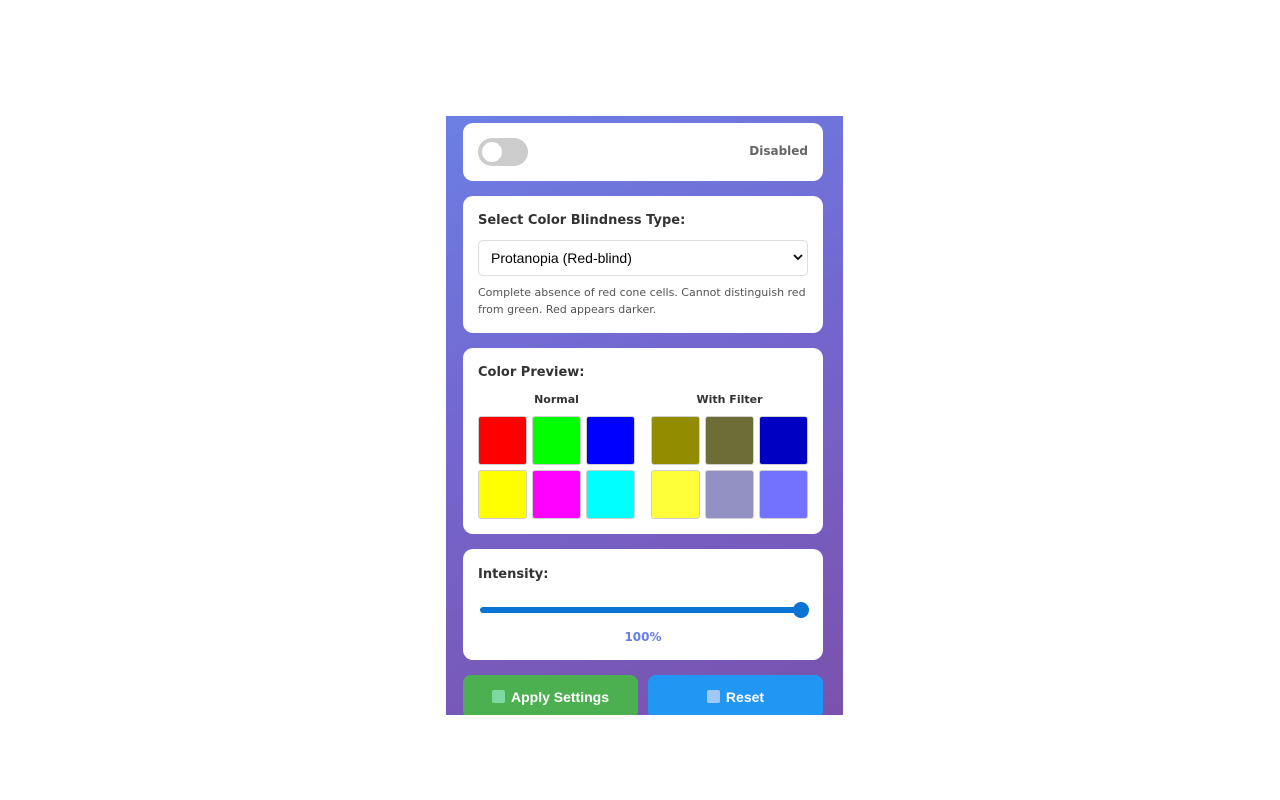 This screenshot has height=800, width=1280. I want to click on toggle-card: Disabled, so click(643, 152).